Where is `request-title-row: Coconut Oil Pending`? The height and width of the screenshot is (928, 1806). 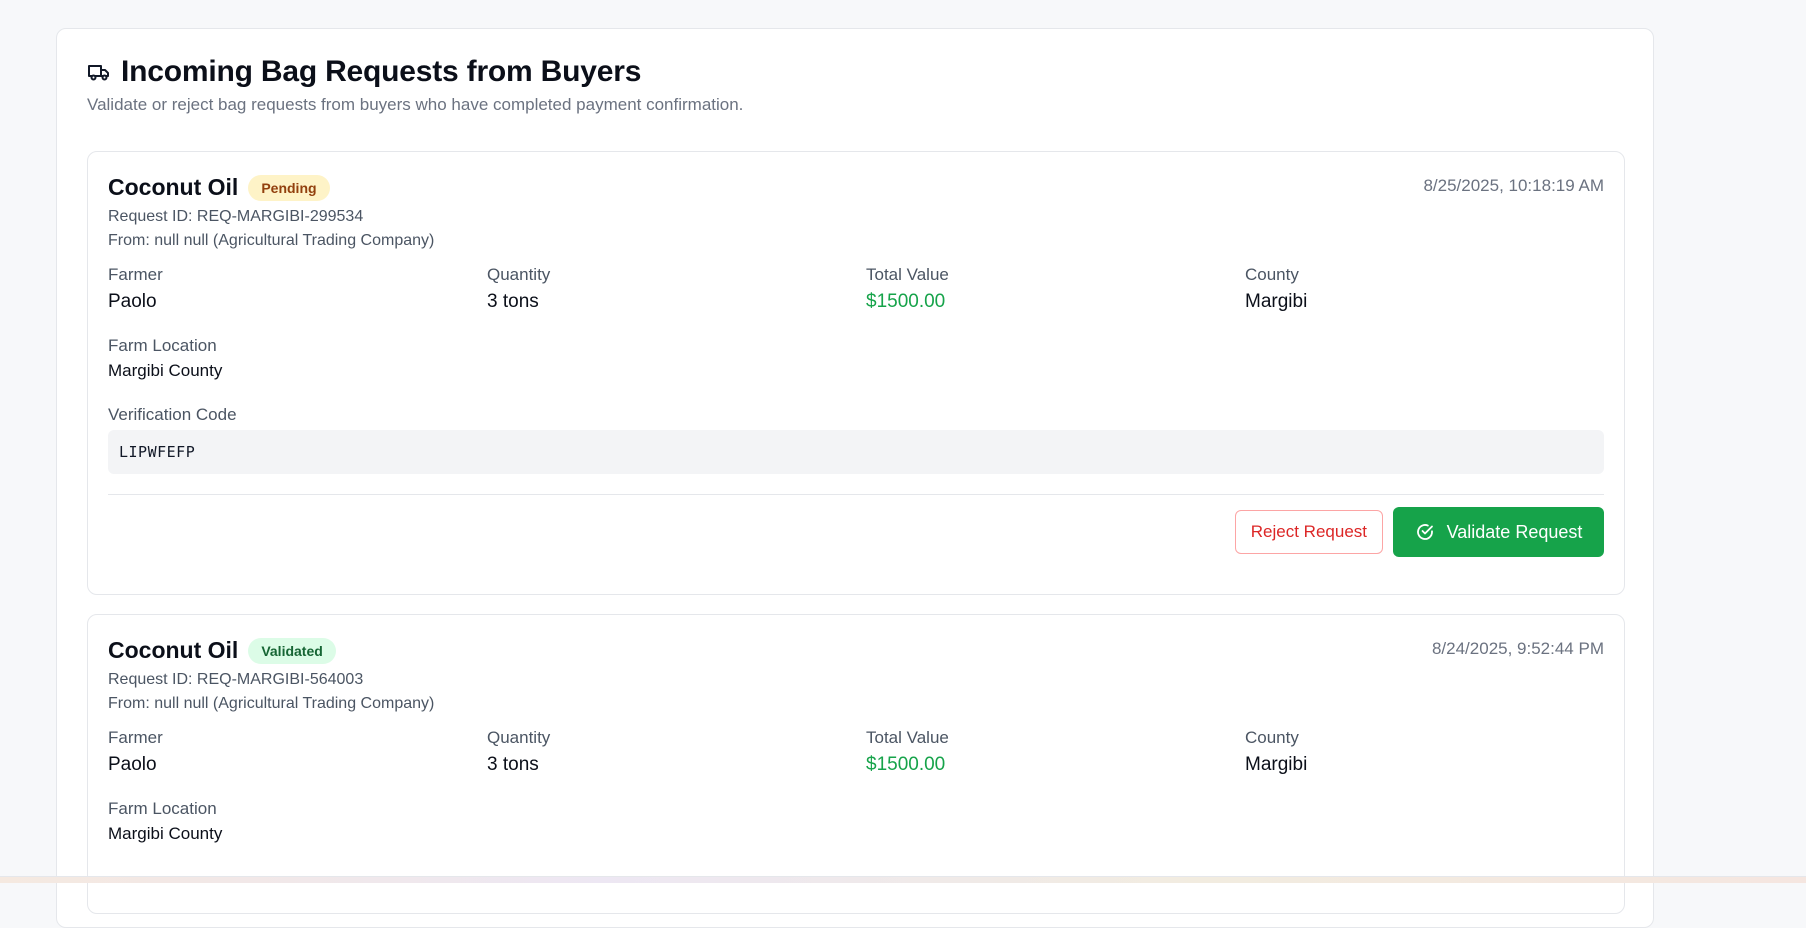 request-title-row: Coconut Oil Pending is located at coordinates (856, 187).